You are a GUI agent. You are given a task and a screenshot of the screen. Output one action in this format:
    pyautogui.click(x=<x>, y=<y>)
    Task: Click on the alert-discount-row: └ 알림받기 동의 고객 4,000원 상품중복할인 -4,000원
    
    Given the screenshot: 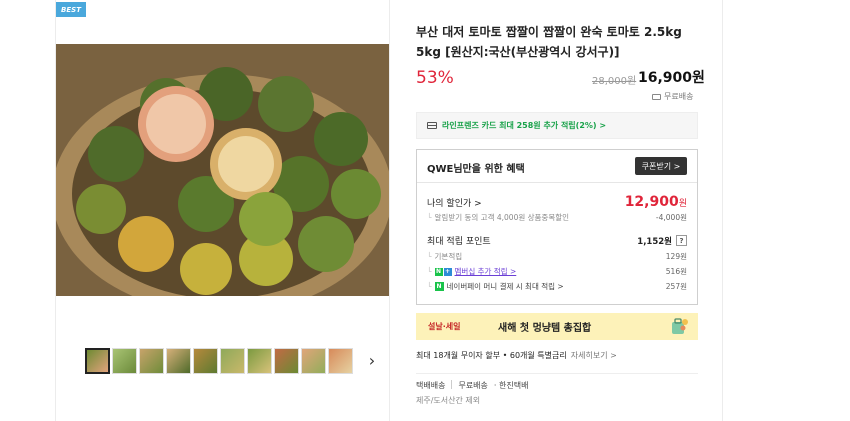 What is the action you would take?
    pyautogui.click(x=557, y=217)
    